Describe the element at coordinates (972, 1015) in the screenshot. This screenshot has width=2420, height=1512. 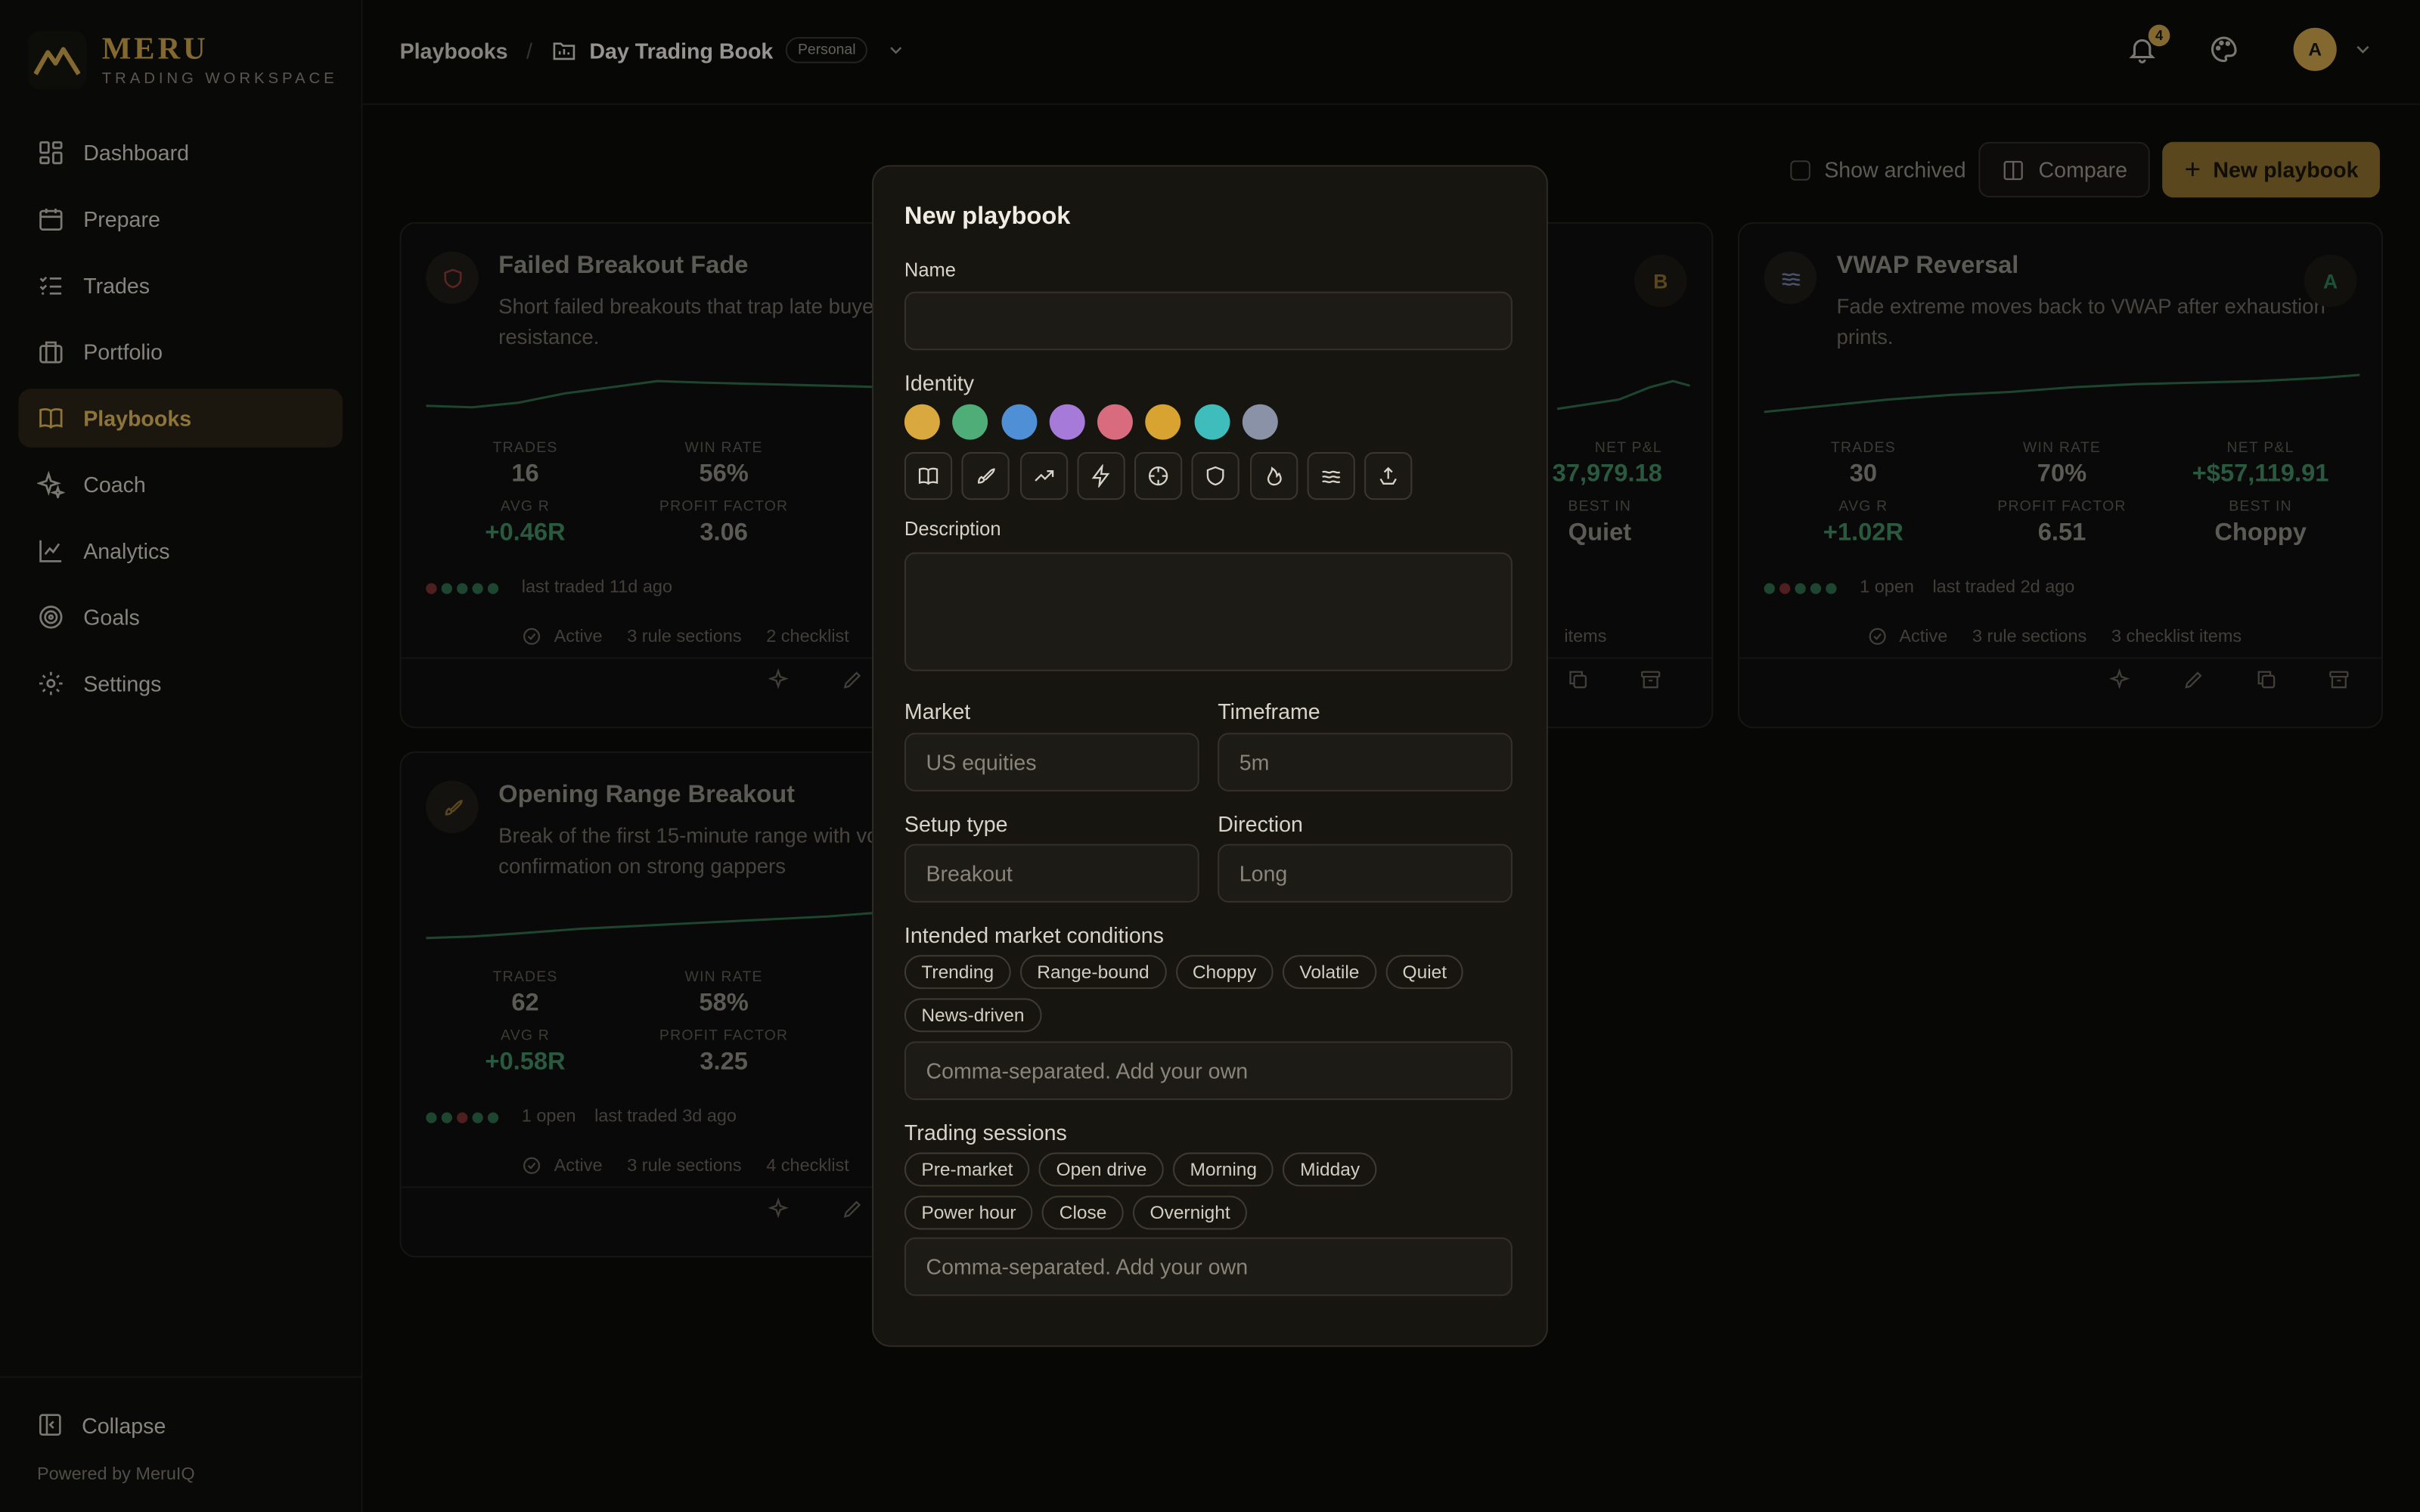
I see `chip-news-driven: News-driven` at that location.